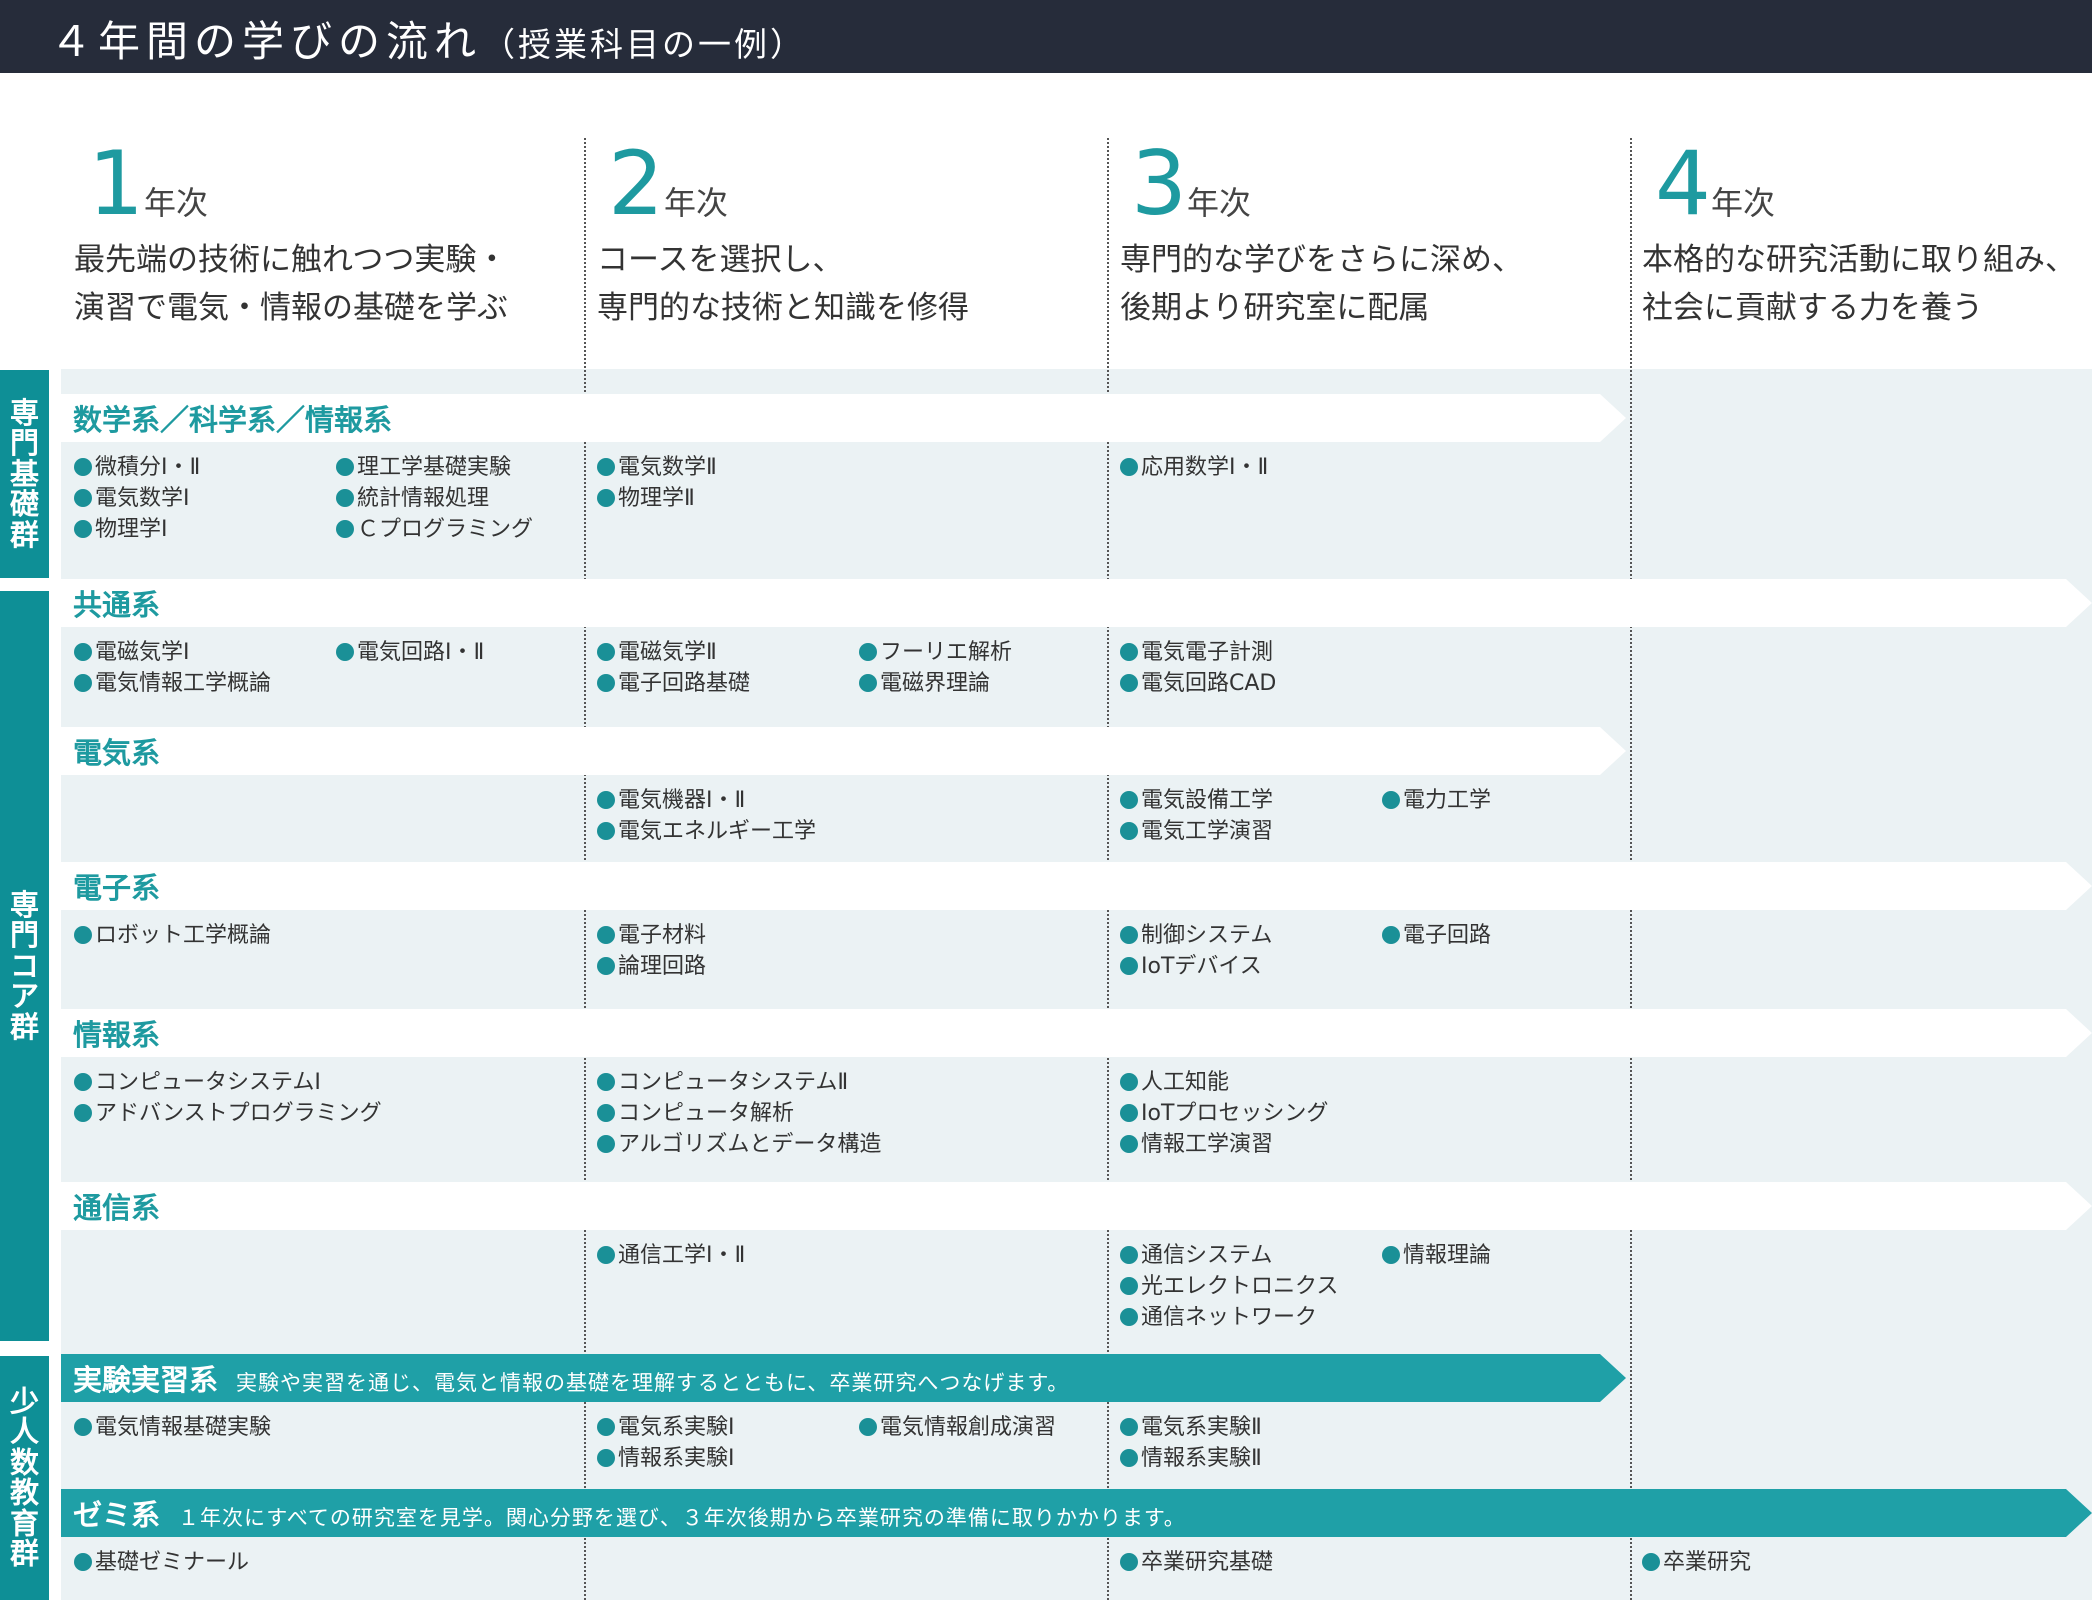 This screenshot has height=1600, width=2092. What do you see at coordinates (146, 1380) in the screenshot?
I see `category-title: 実験実習系` at bounding box center [146, 1380].